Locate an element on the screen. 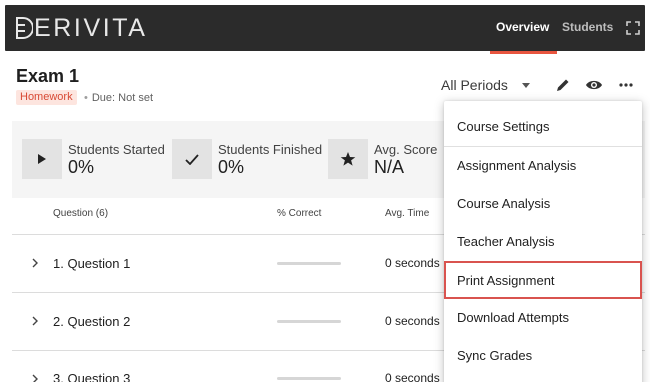 This screenshot has height=382, width=650. assignment-type-badge: Homework is located at coordinates (46, 97).